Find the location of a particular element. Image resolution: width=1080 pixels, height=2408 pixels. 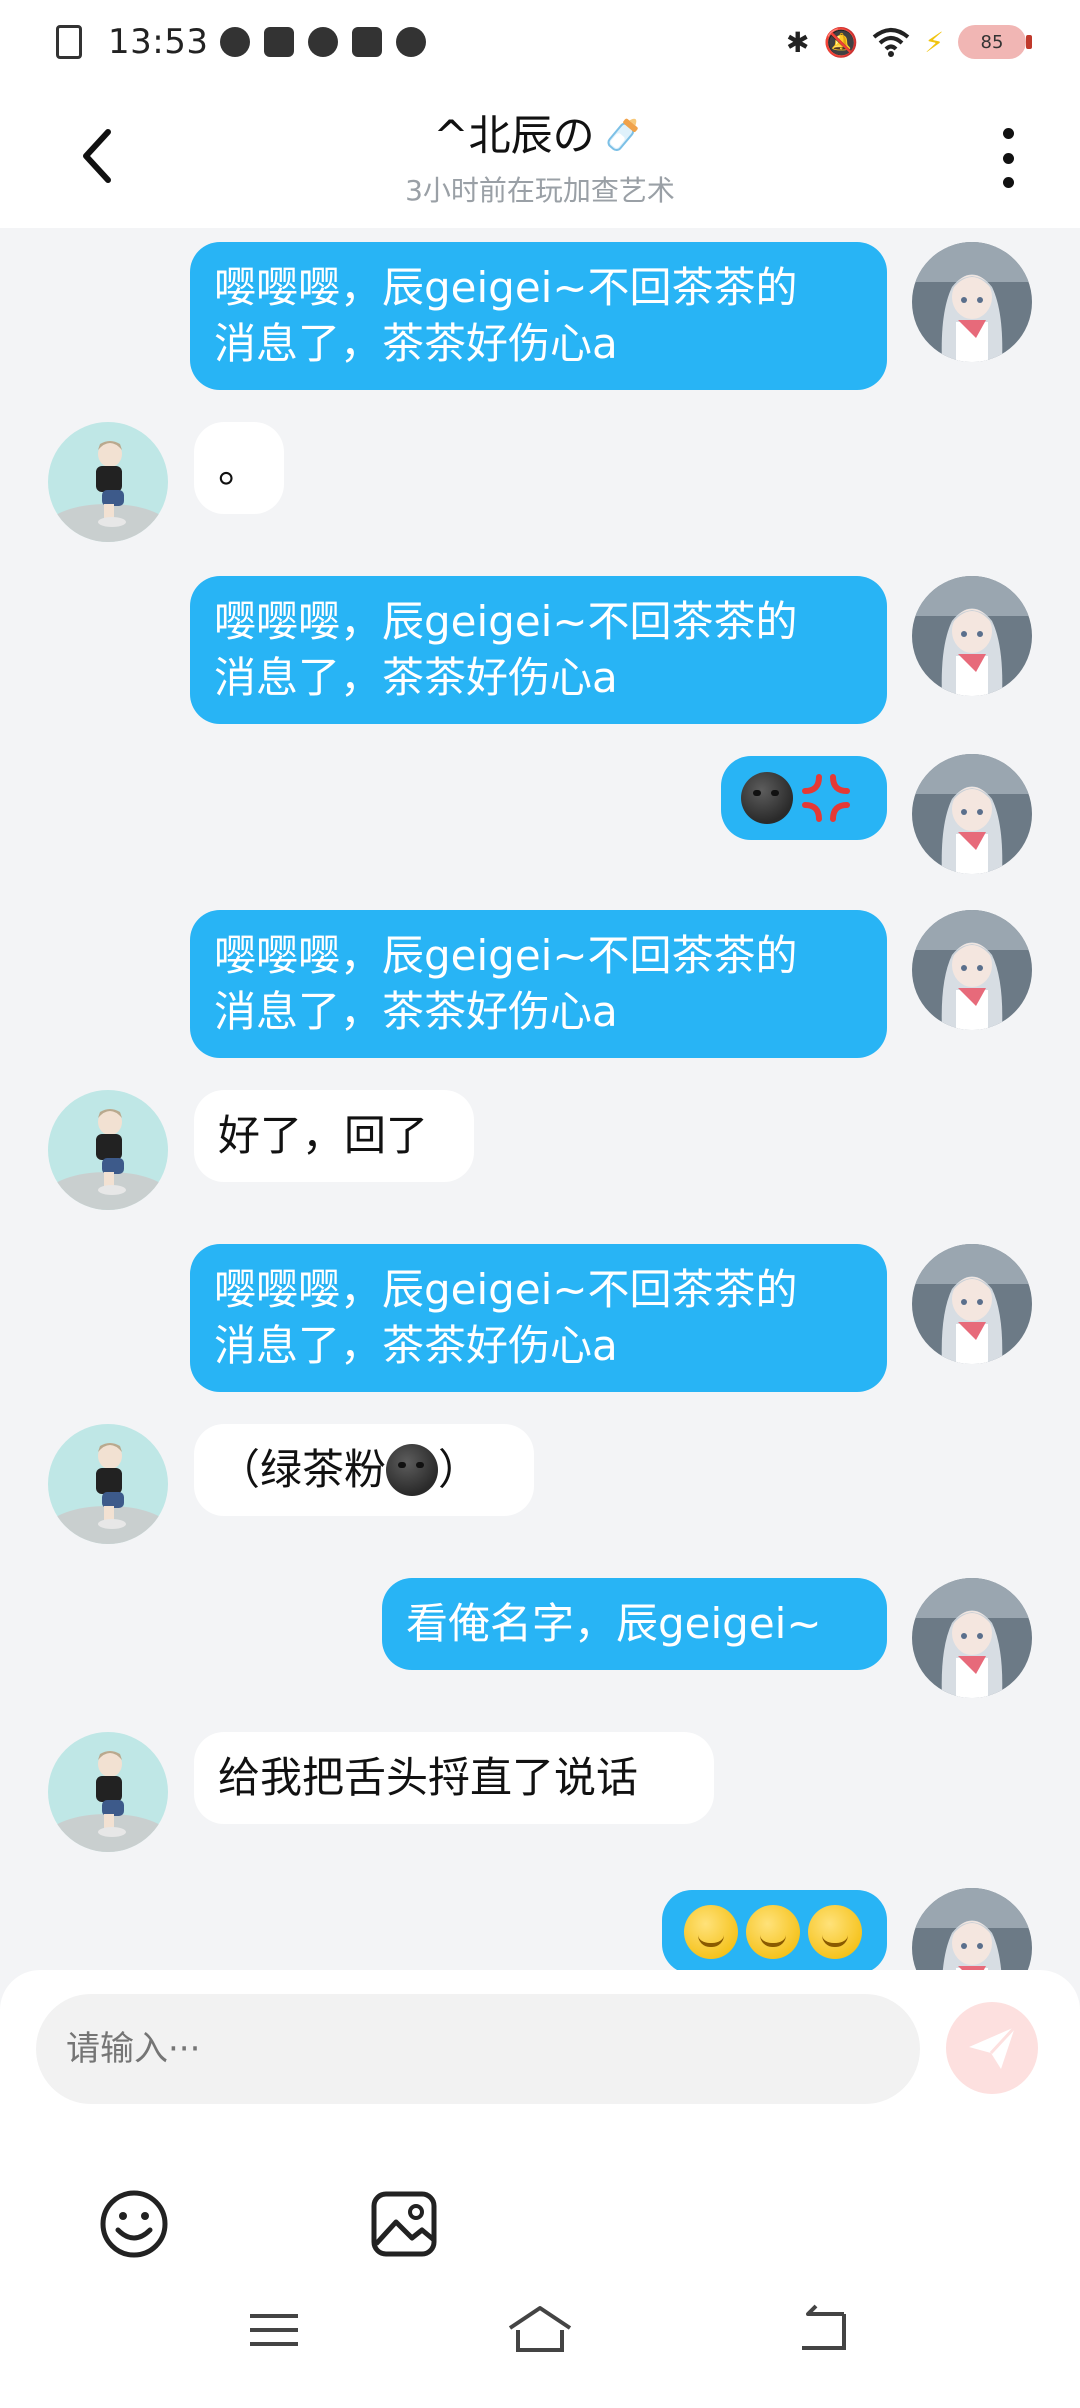

home-nav-button is located at coordinates (540, 2330).